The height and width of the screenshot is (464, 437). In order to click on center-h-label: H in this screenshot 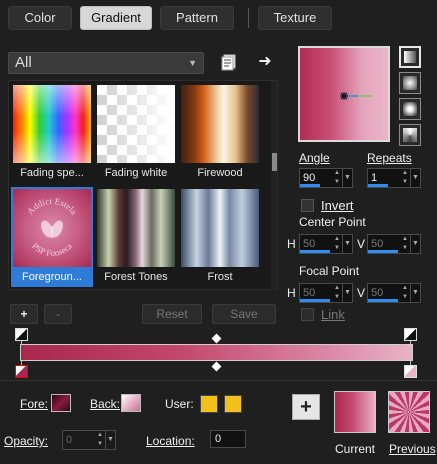, I will do `click(291, 244)`.